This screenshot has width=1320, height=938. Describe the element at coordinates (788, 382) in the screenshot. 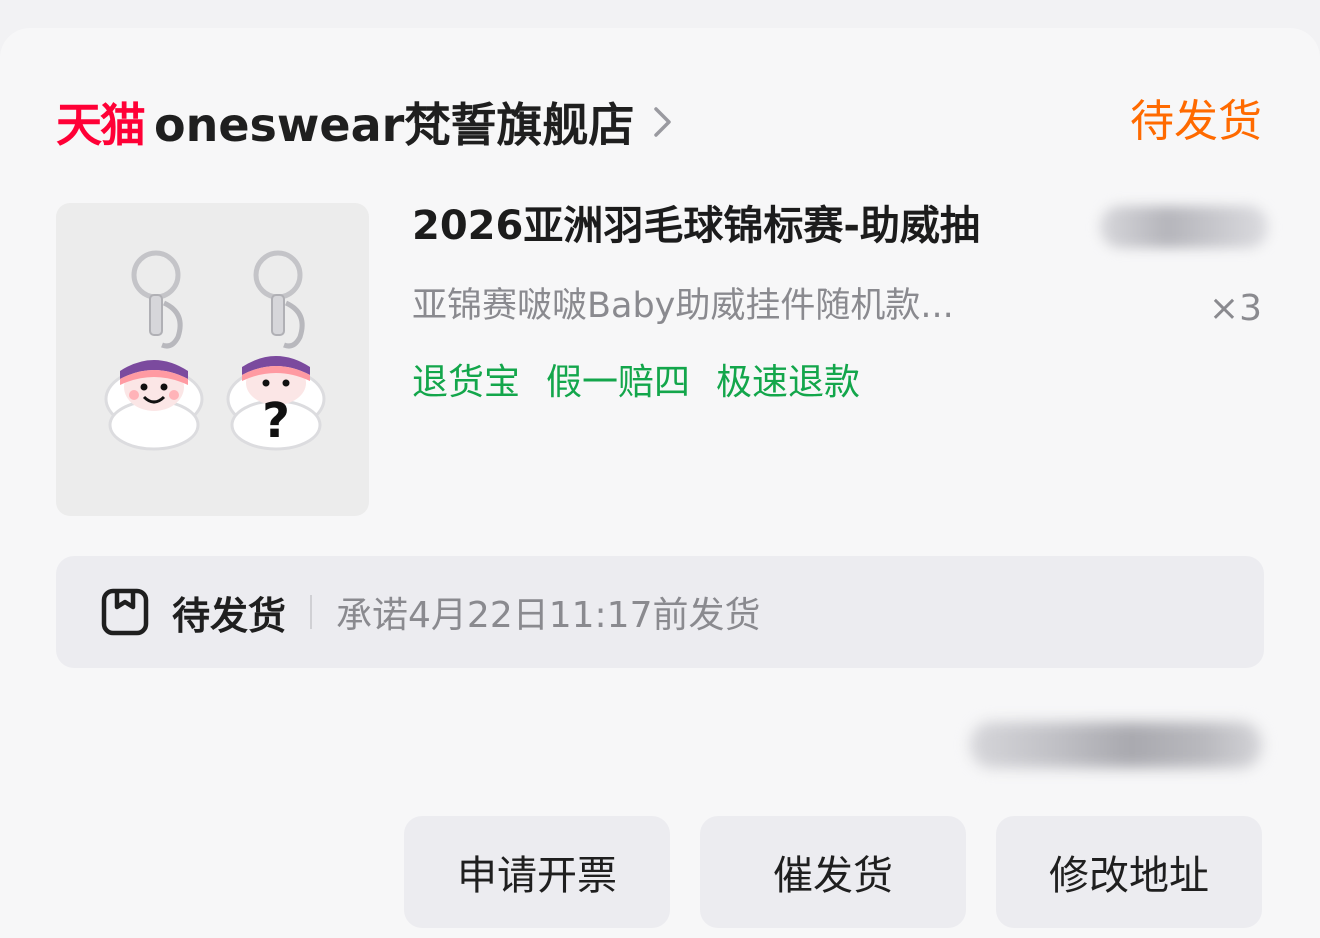

I see `service-tag-fast-refund: 极速退款` at that location.